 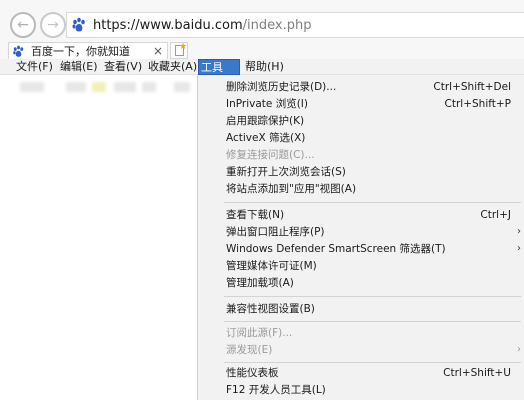 I want to click on menu-item-popup-blocker: 弹出窗口阻止程序(P) ›, so click(x=361, y=232).